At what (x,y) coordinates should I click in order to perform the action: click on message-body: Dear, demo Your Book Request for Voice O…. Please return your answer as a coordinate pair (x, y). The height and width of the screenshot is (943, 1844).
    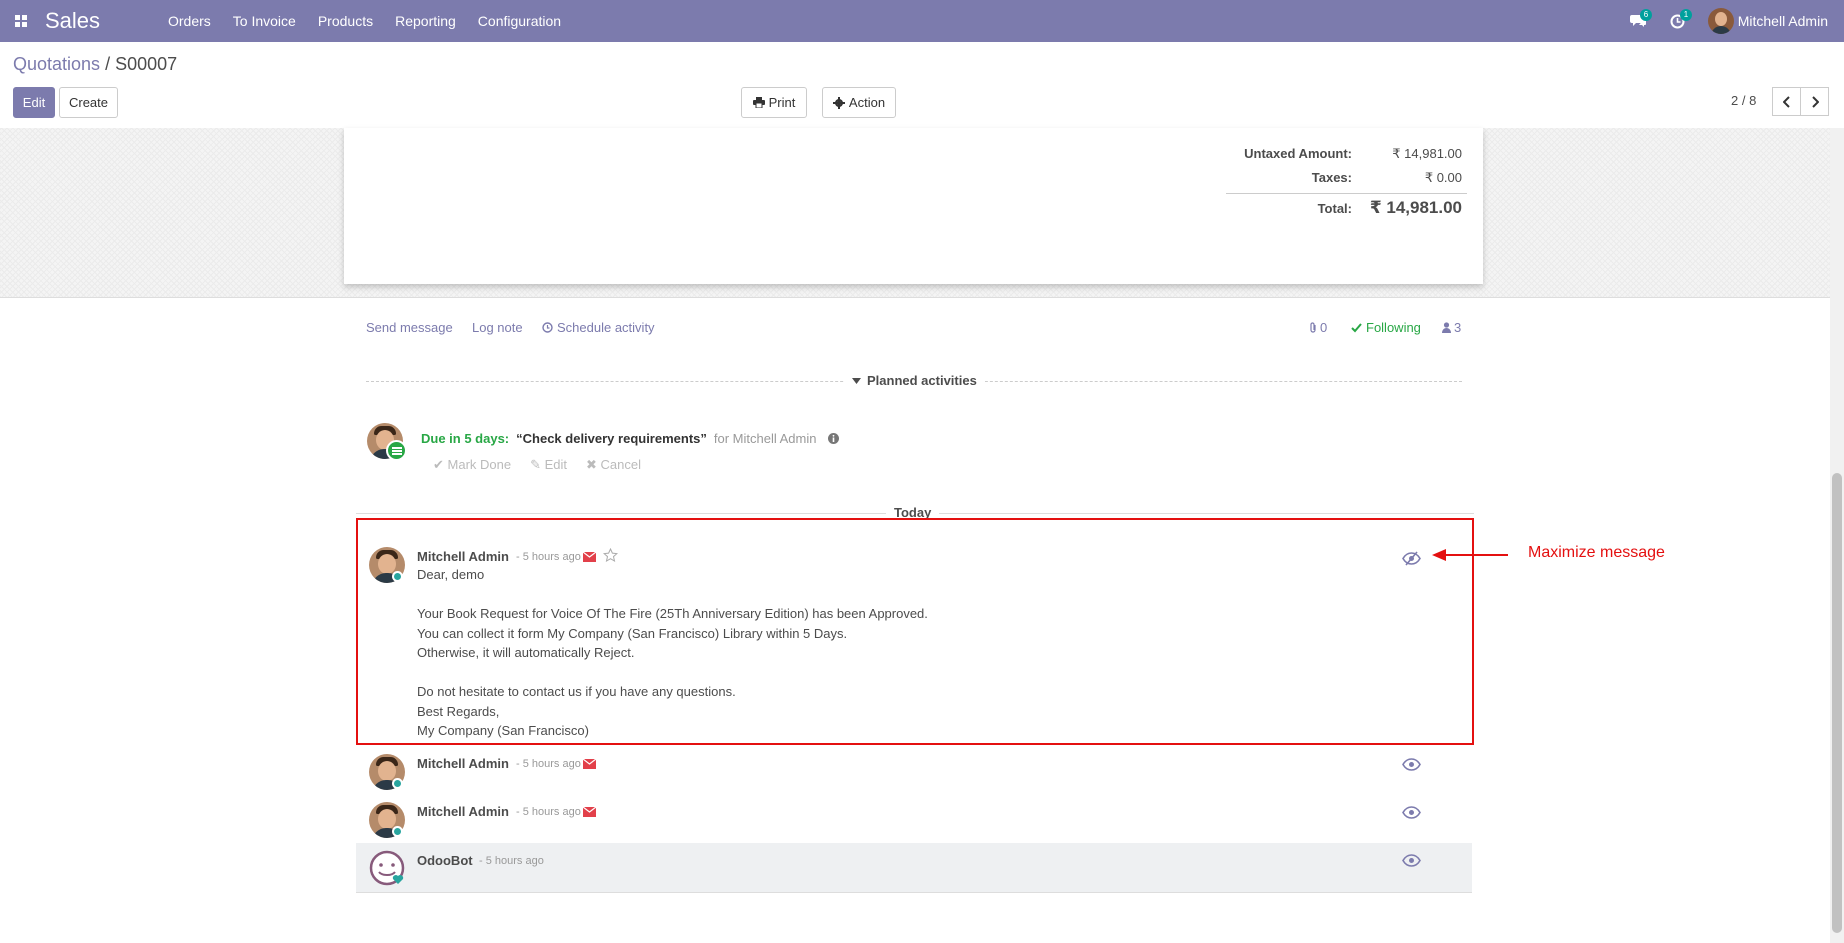
    Looking at the image, I should click on (672, 652).